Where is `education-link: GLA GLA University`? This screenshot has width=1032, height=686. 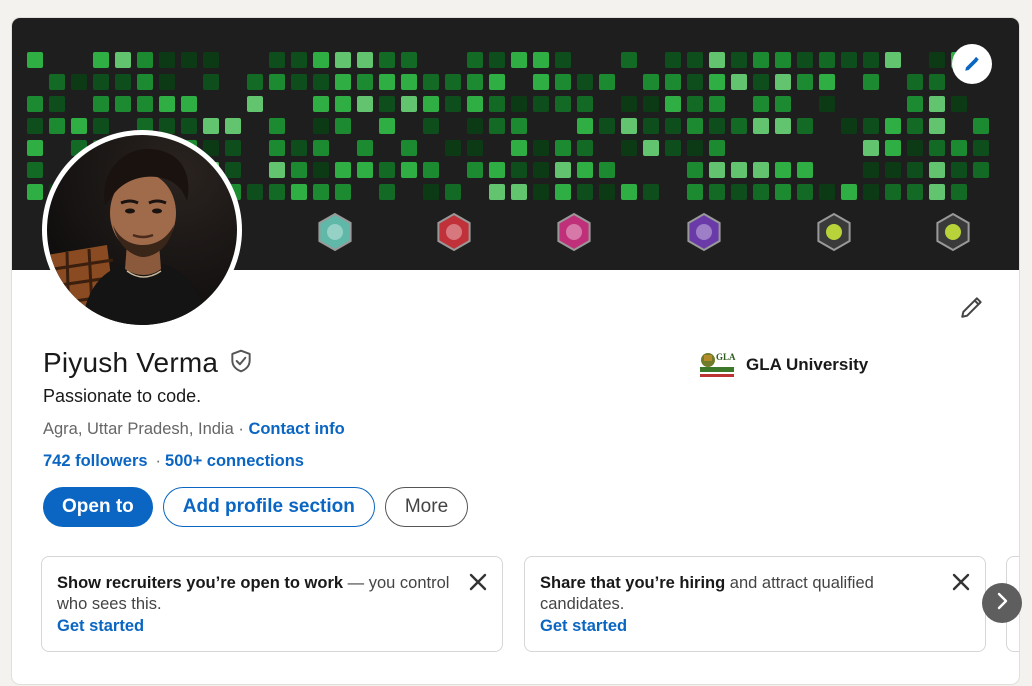
education-link: GLA GLA University is located at coordinates (783, 365).